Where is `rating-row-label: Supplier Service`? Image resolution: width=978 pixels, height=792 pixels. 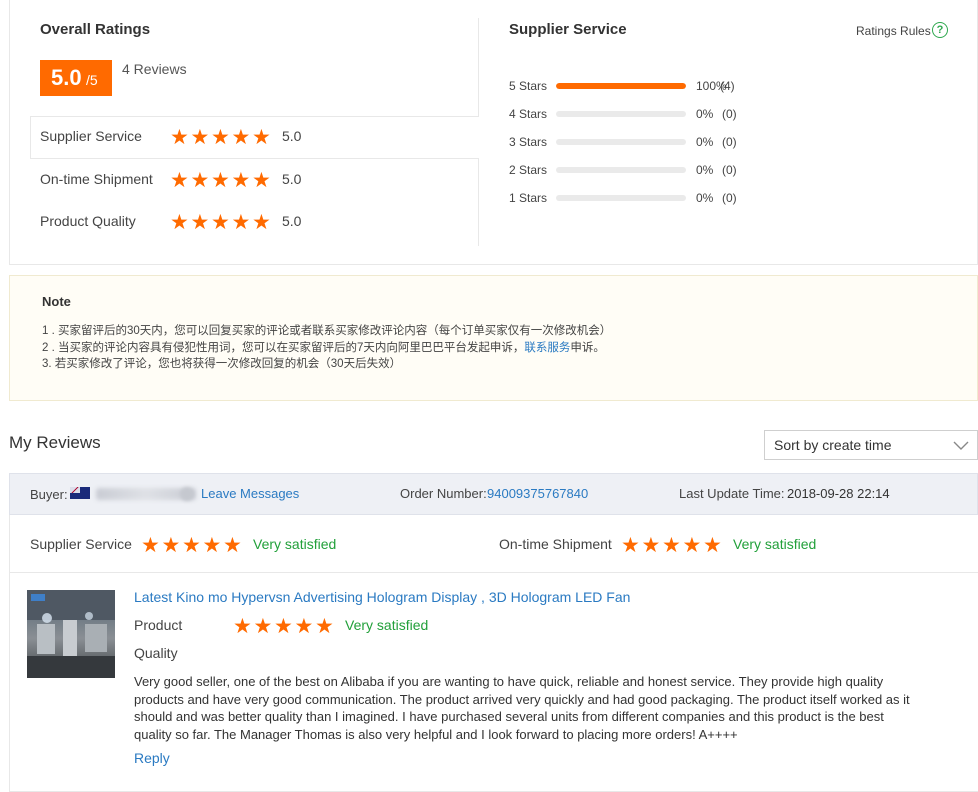 rating-row-label: Supplier Service is located at coordinates (91, 136).